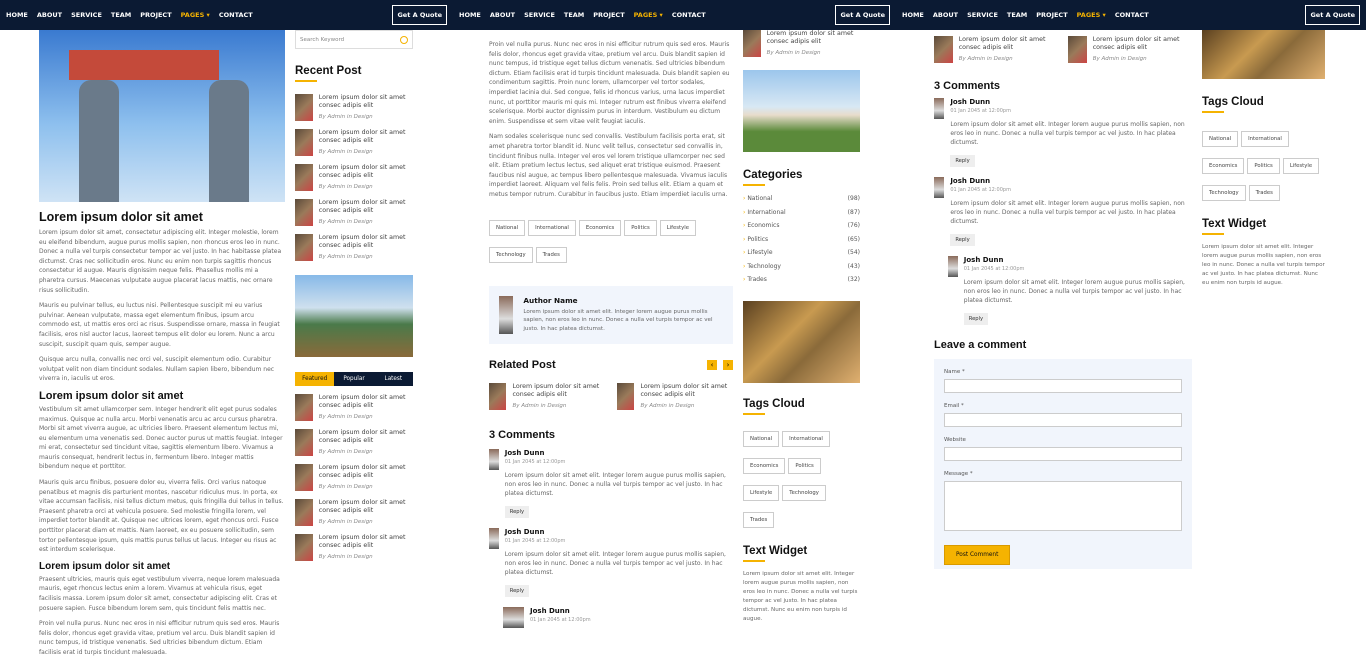  Describe the element at coordinates (315, 379) in the screenshot. I see `tab-featured: Featured` at that location.